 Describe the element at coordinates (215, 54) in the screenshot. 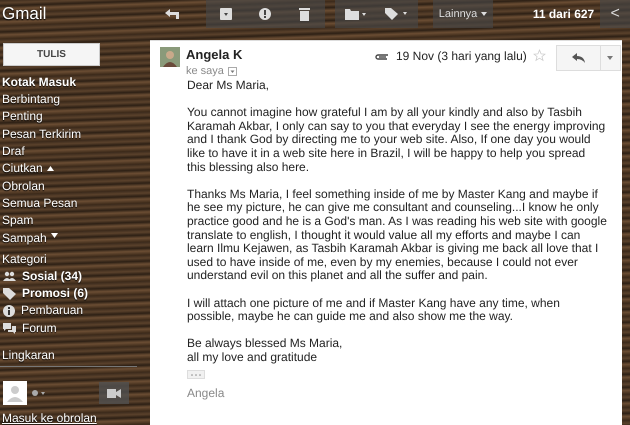

I see `sender-name: Angela K` at that location.